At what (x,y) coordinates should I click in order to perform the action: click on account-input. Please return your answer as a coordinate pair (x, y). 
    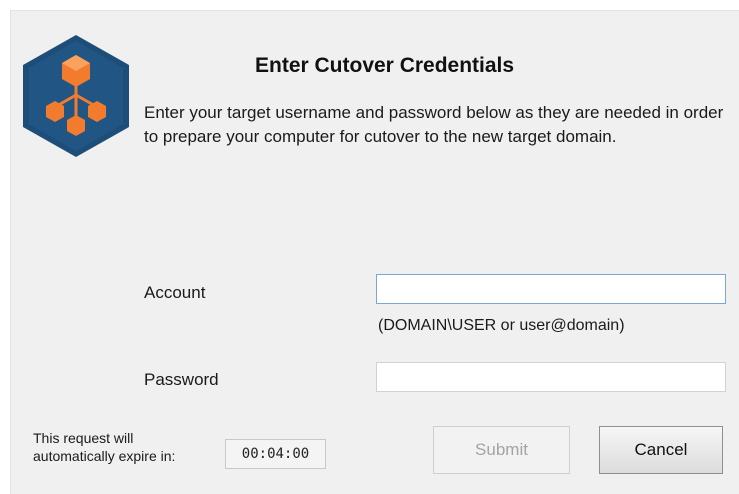
    Looking at the image, I should click on (551, 289).